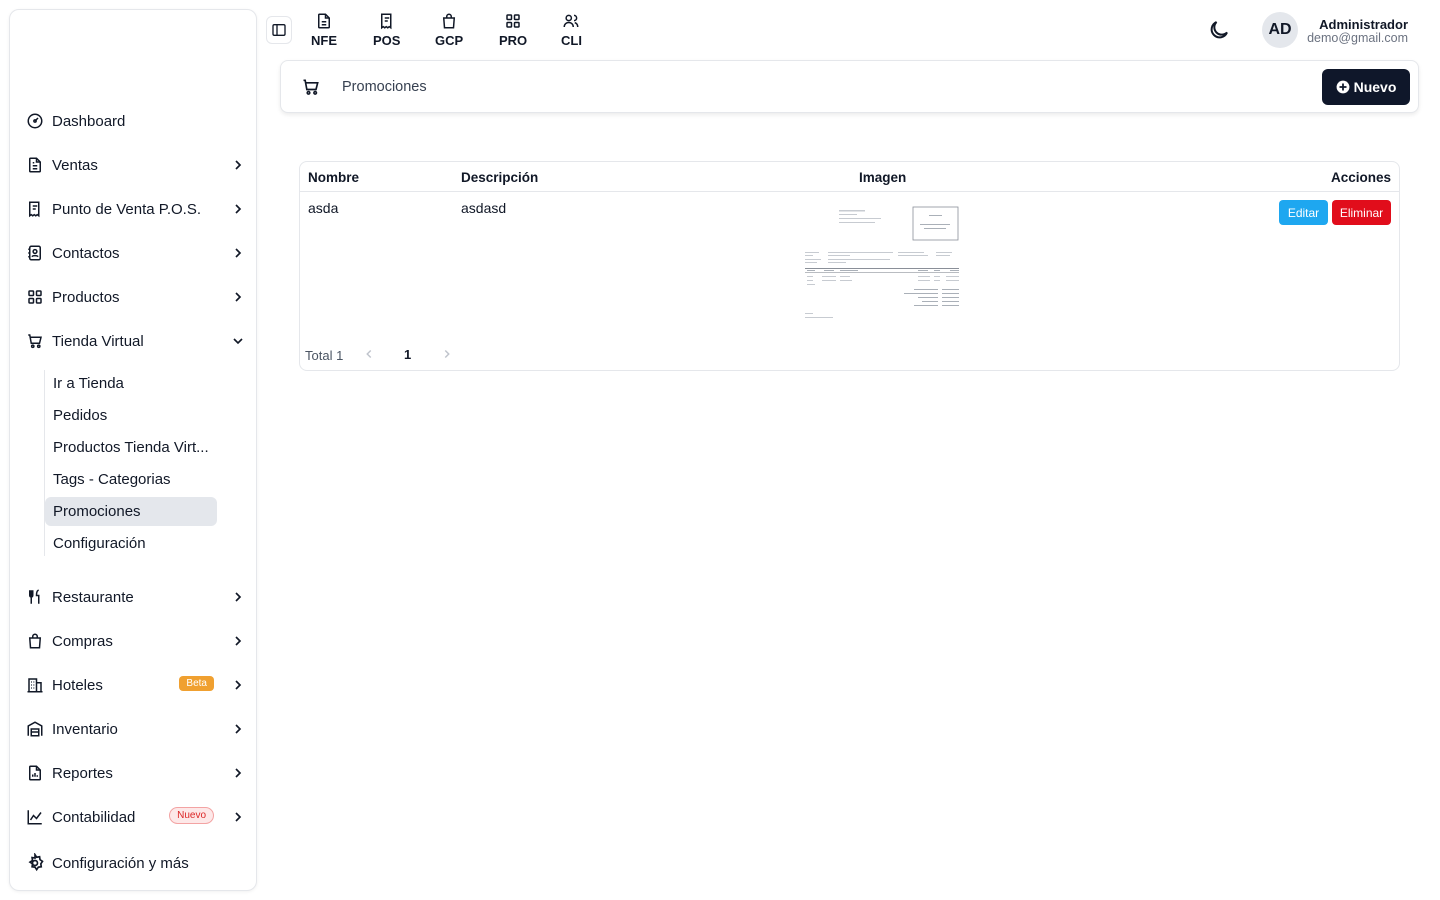 Image resolution: width=1440 pixels, height=900 pixels. What do you see at coordinates (238, 341) in the screenshot?
I see `chevron-down-icon` at bounding box center [238, 341].